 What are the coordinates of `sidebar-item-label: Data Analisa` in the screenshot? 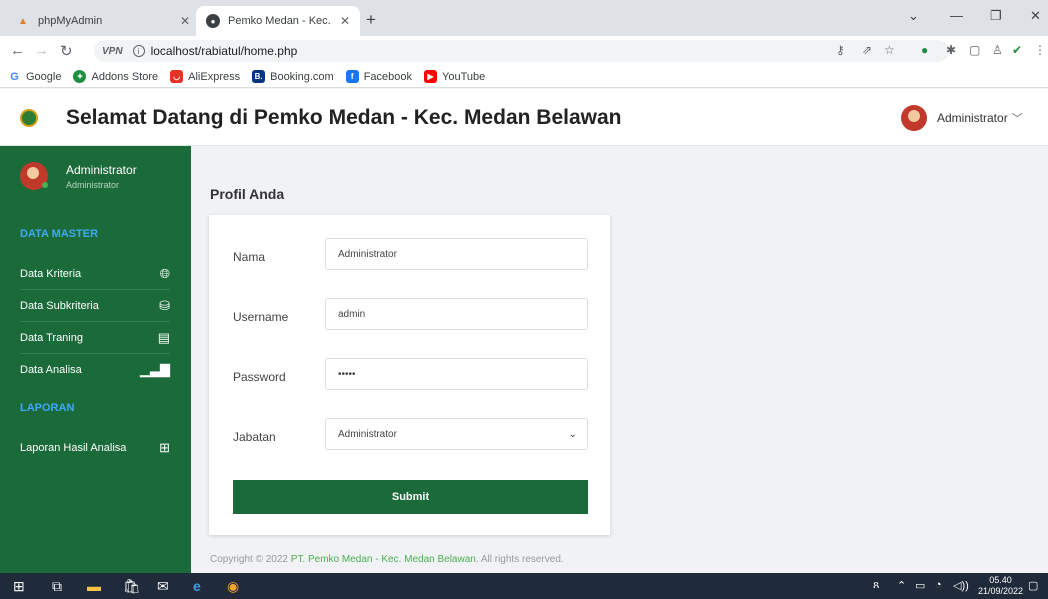 It's located at (51, 370).